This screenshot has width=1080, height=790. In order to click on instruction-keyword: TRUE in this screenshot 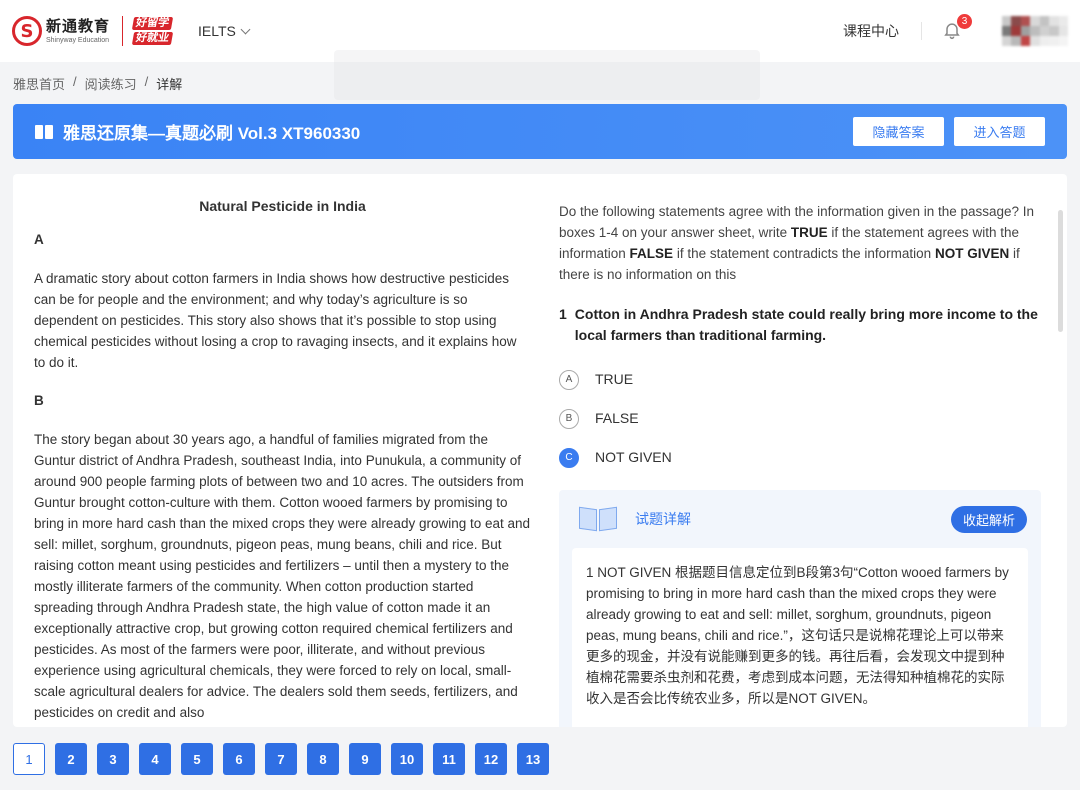, I will do `click(809, 232)`.